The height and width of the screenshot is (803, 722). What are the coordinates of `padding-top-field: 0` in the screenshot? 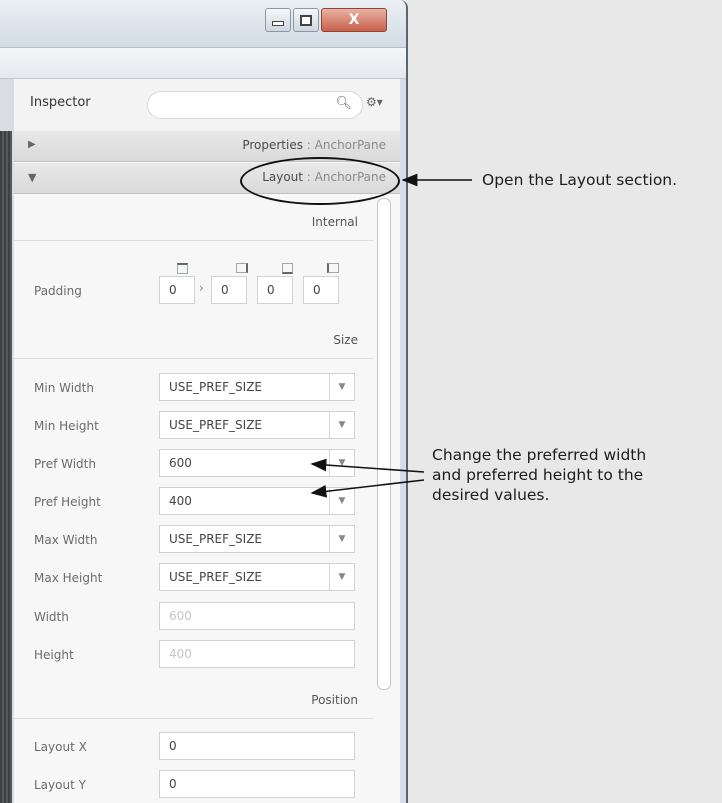 It's located at (177, 290).